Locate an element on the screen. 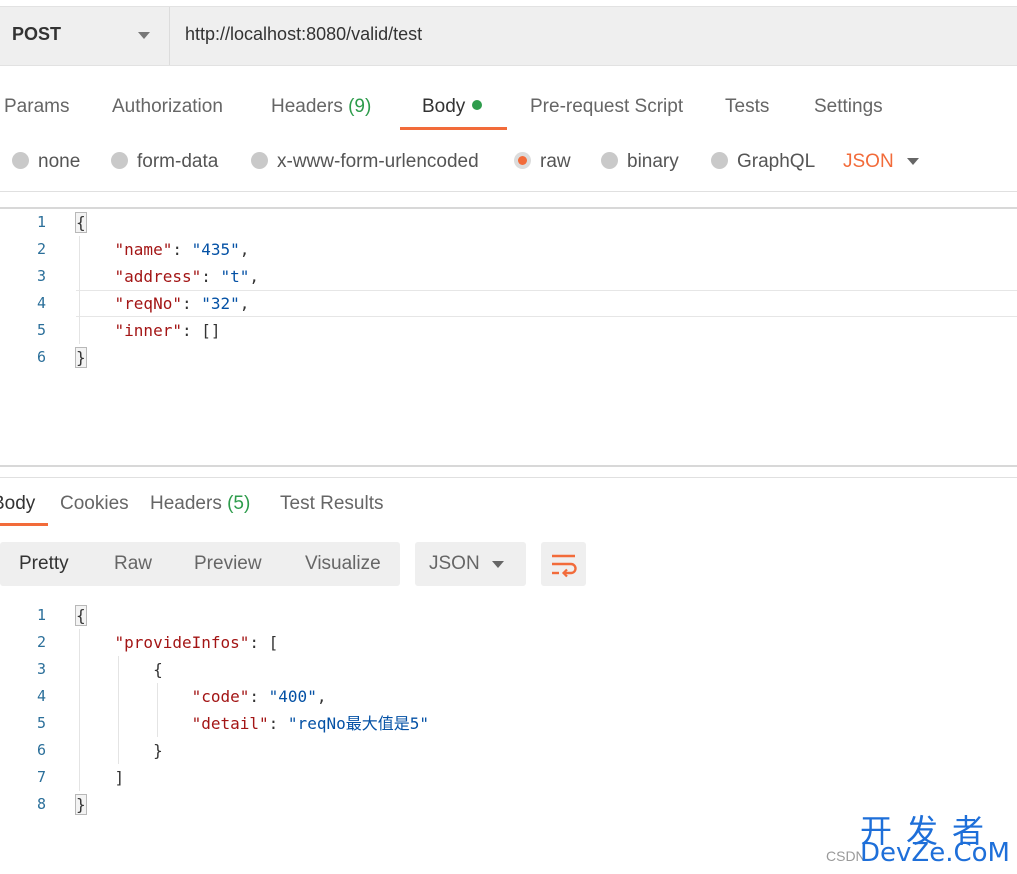  tab-params: Params is located at coordinates (36, 107).